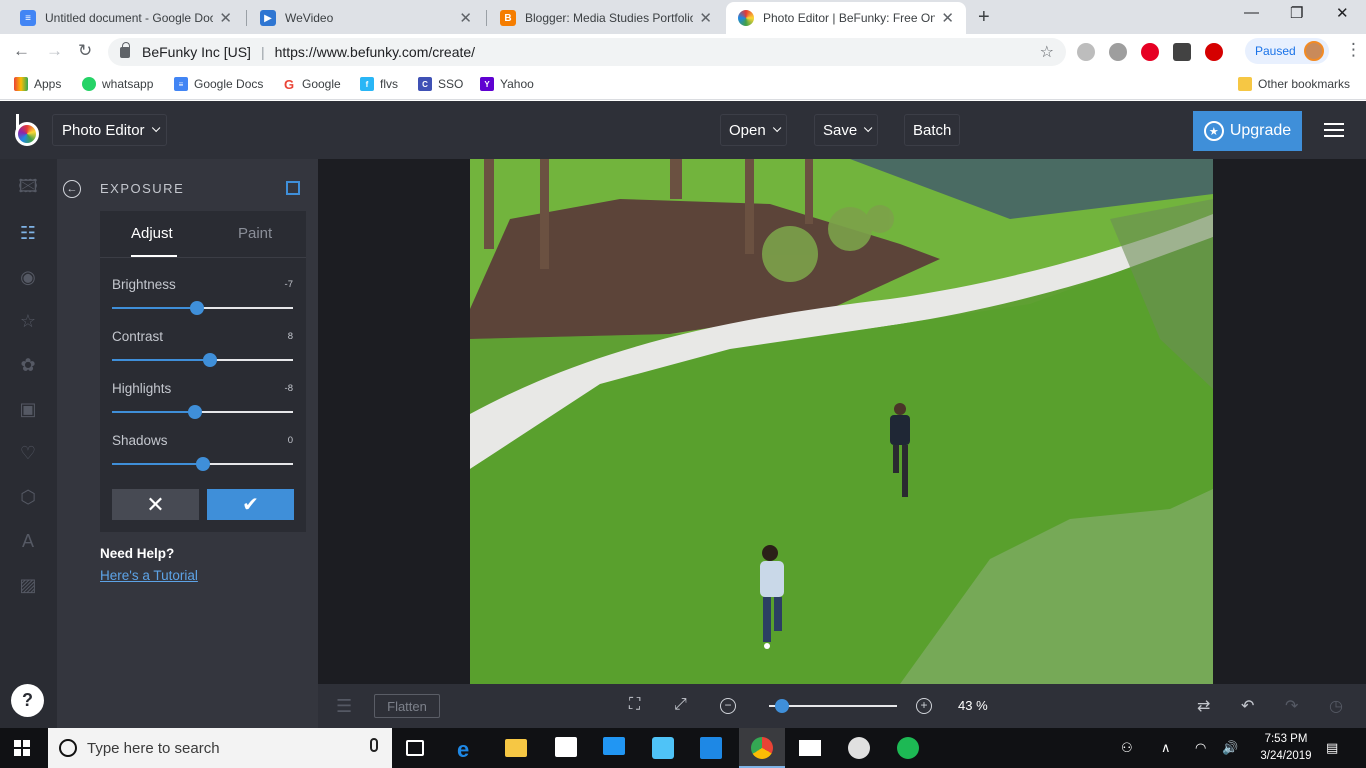 This screenshot has height=768, width=1366. What do you see at coordinates (28, 187) in the screenshot?
I see `image-icon: 🖾` at bounding box center [28, 187].